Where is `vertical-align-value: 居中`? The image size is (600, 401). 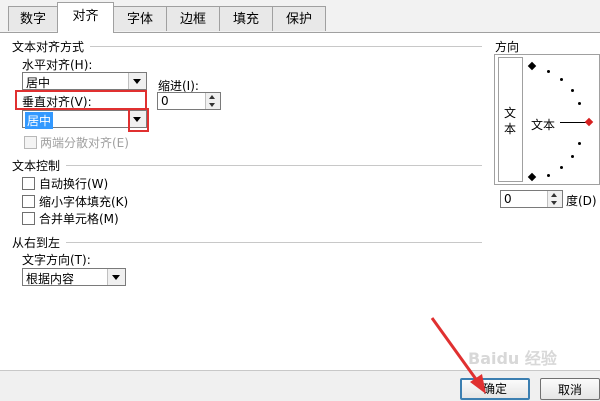
vertical-align-value: 居中 is located at coordinates (39, 120).